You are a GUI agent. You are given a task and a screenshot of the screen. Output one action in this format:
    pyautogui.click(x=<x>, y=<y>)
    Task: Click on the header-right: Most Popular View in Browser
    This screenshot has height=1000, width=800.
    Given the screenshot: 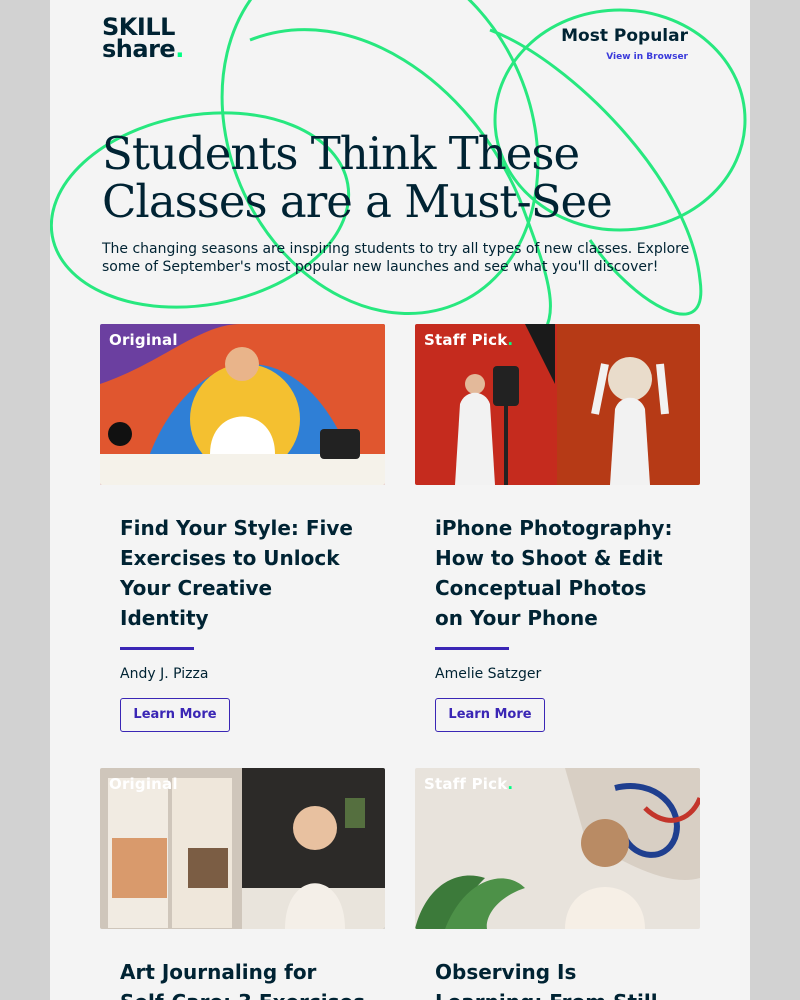 What is the action you would take?
    pyautogui.click(x=624, y=44)
    